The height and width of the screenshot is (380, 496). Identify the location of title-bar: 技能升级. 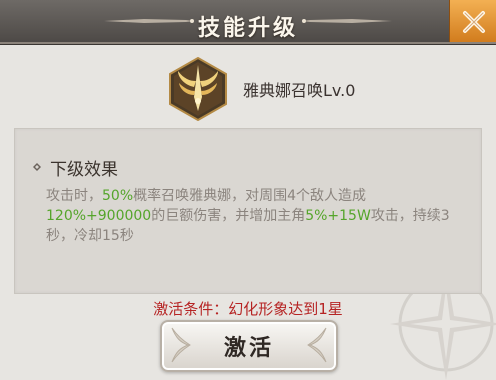
(248, 22).